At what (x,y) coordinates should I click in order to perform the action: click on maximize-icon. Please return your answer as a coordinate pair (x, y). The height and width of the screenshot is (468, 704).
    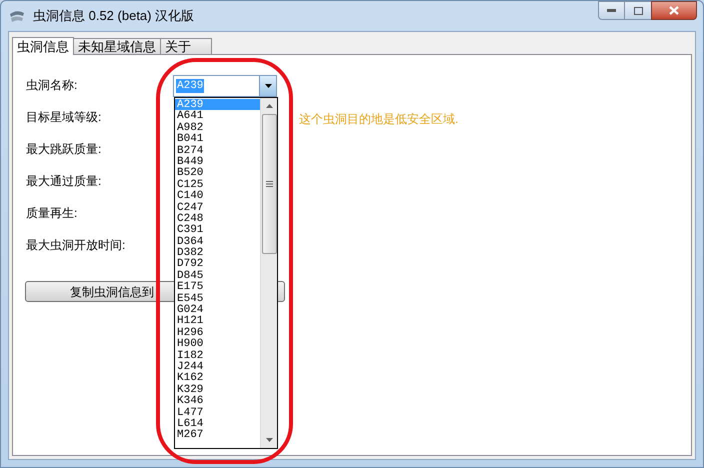
    Looking at the image, I should click on (638, 10).